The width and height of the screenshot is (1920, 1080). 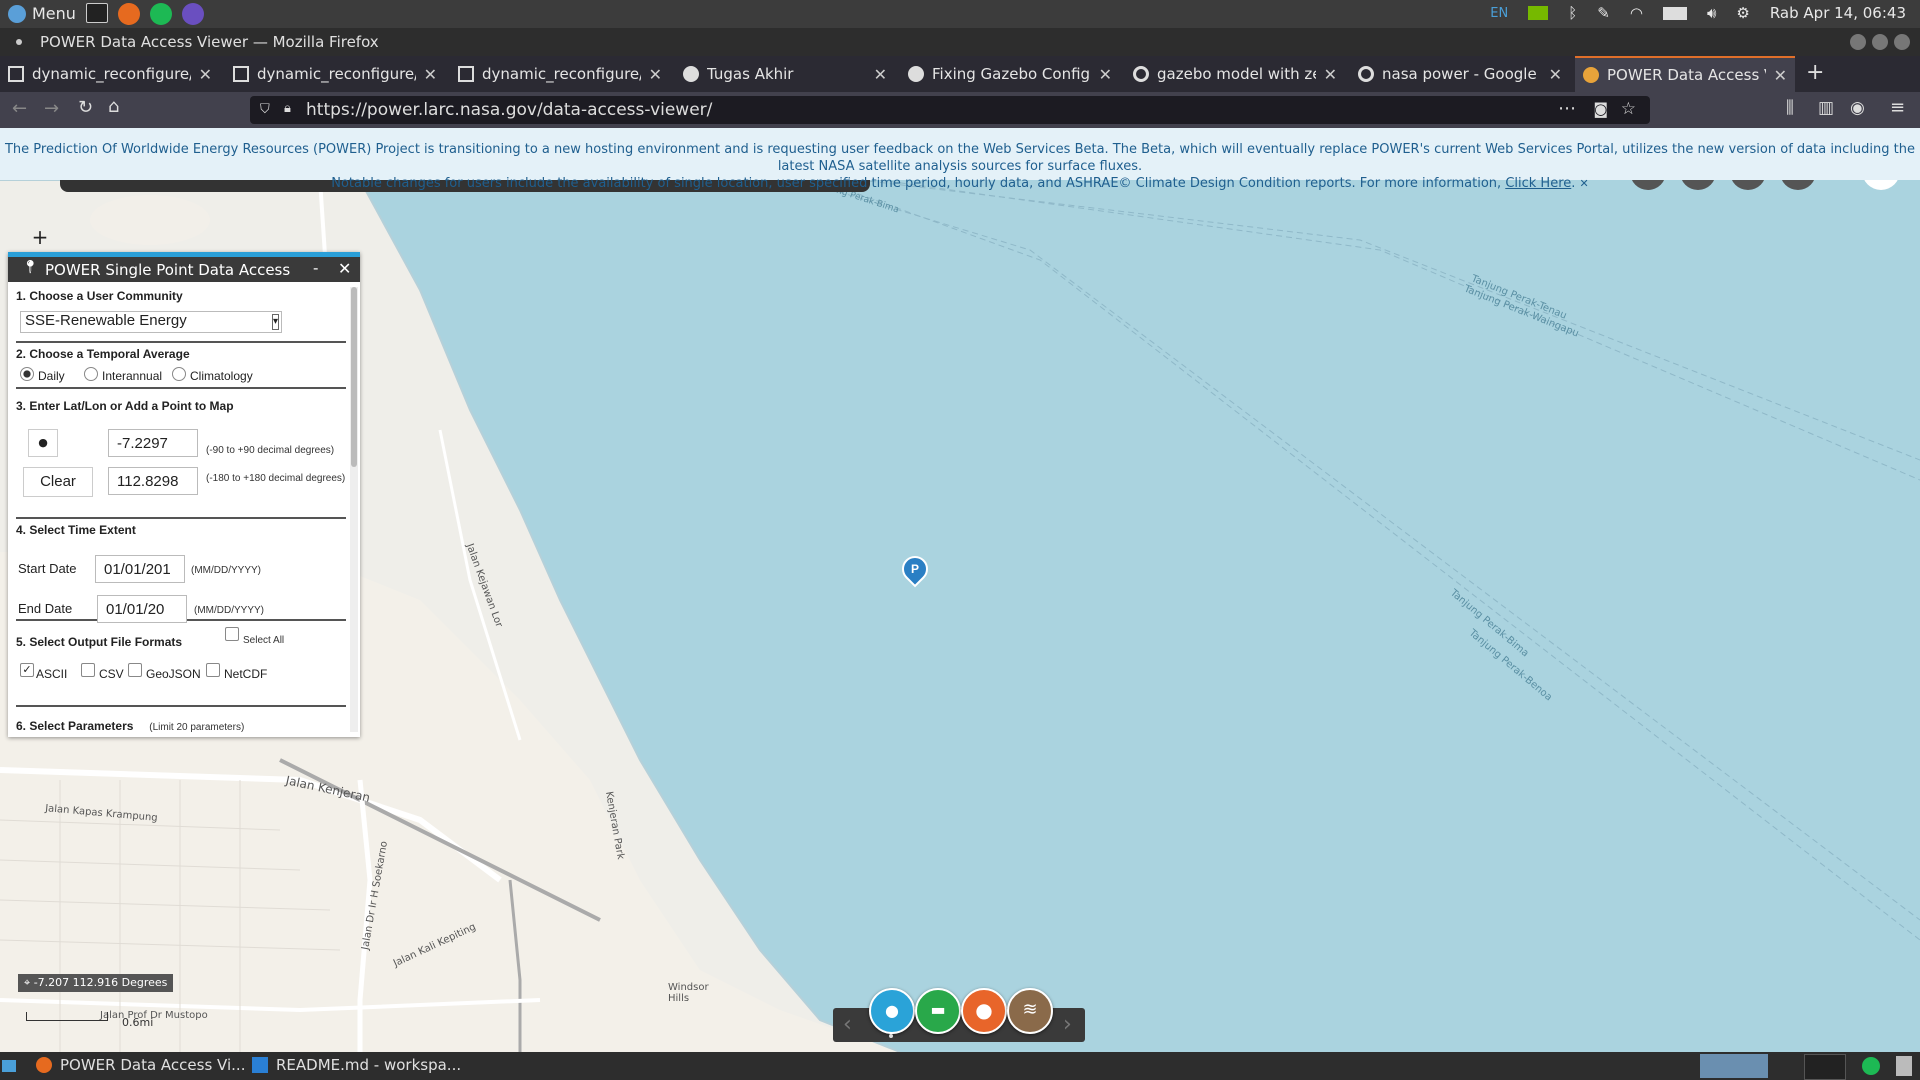 What do you see at coordinates (344, 268) in the screenshot?
I see `panel-close-button: ✕` at bounding box center [344, 268].